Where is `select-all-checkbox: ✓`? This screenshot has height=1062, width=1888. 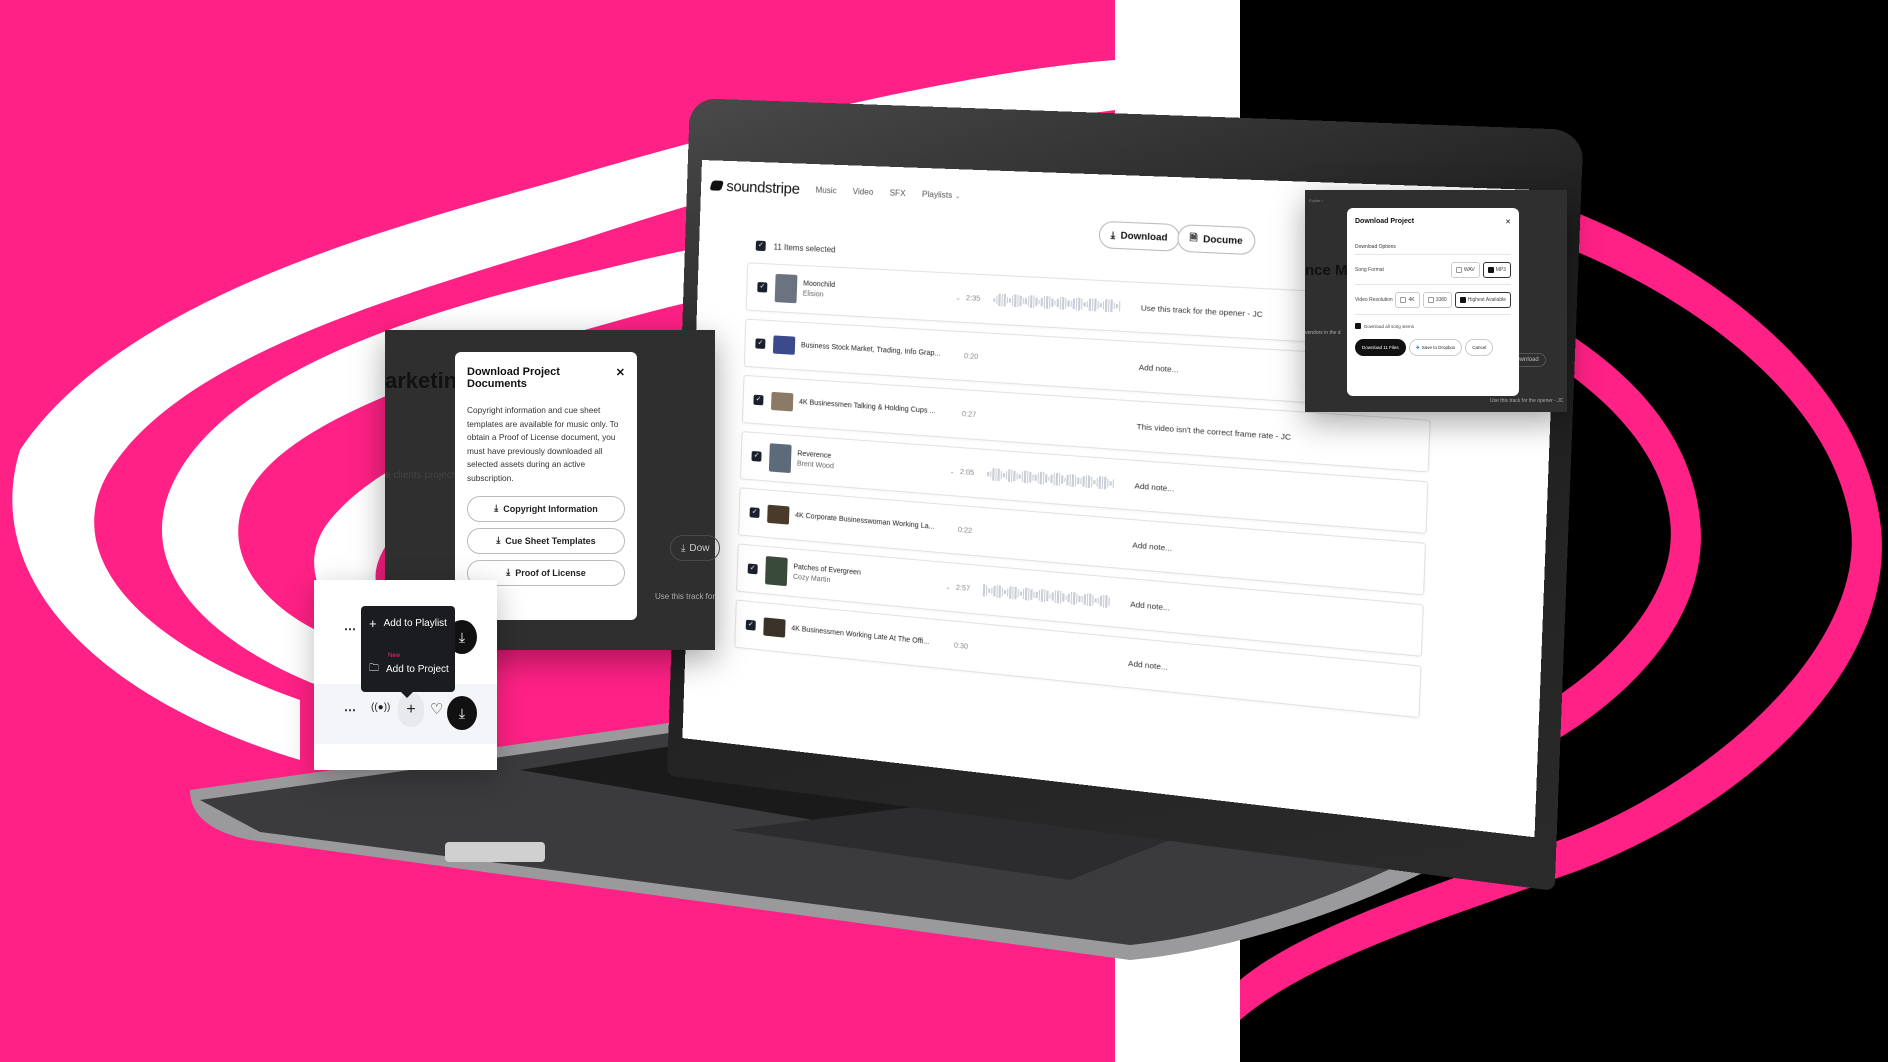 select-all-checkbox: ✓ is located at coordinates (760, 246).